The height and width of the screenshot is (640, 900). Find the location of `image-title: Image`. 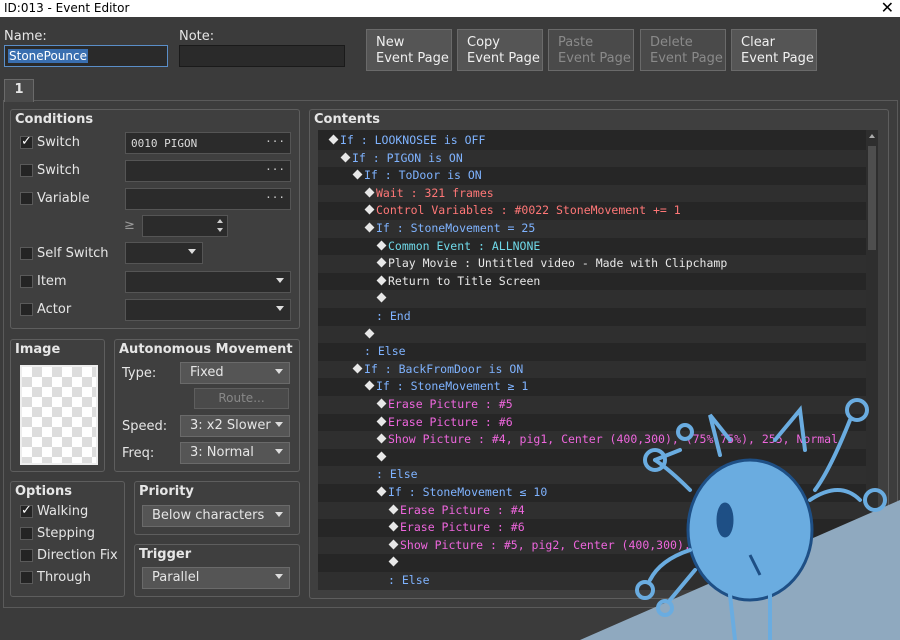

image-title: Image is located at coordinates (38, 349).